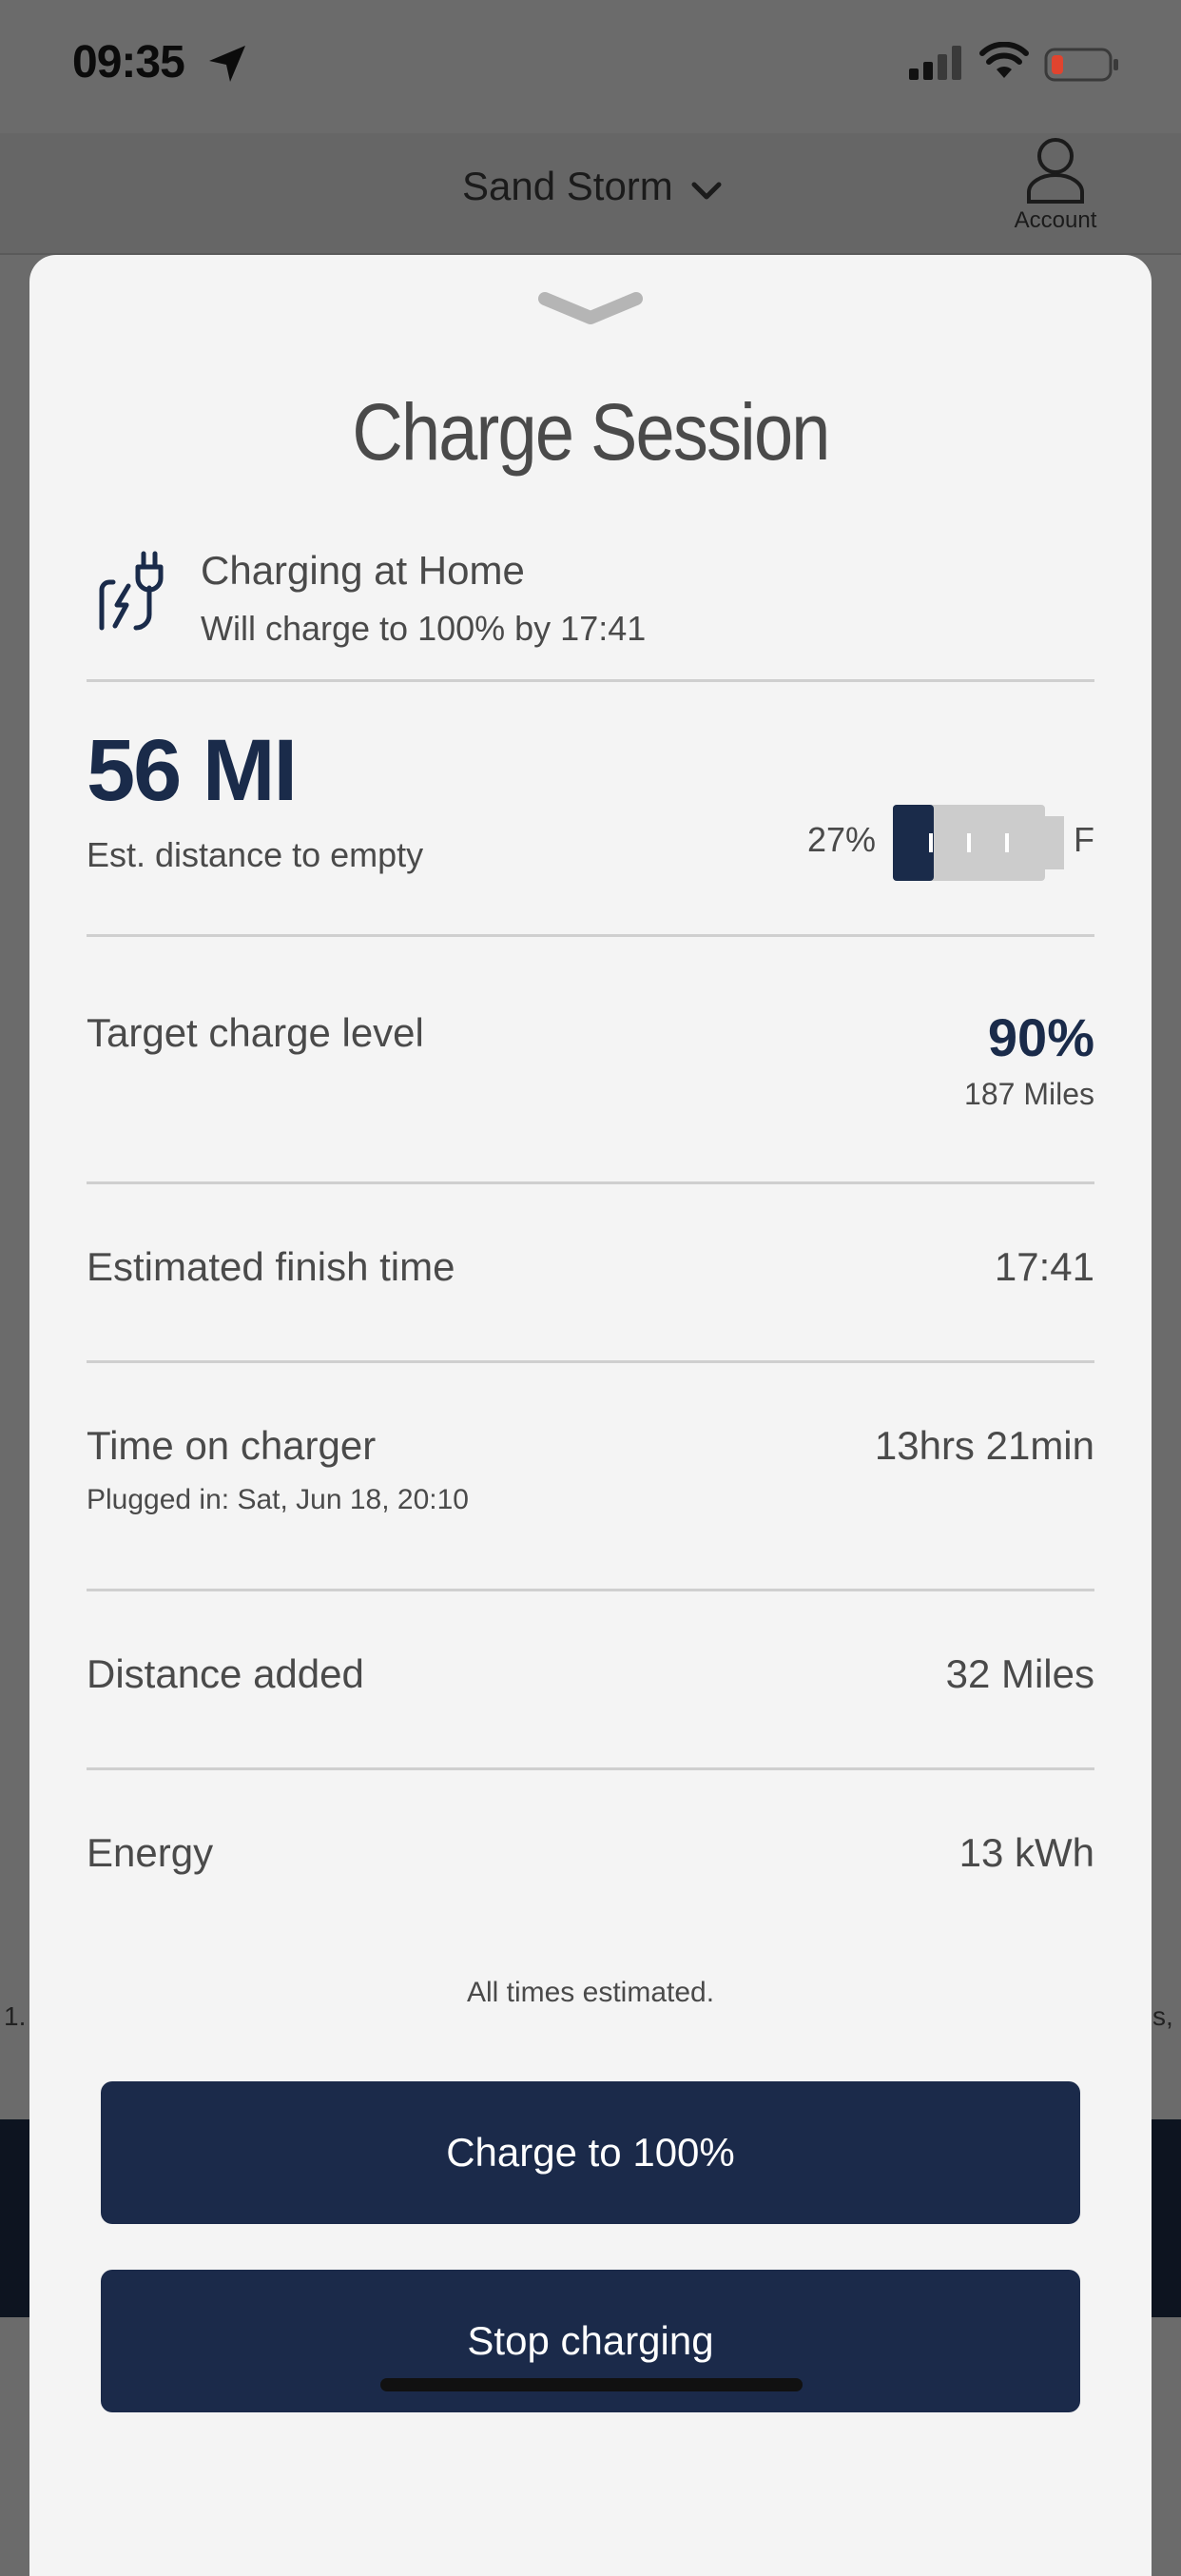 This screenshot has width=1181, height=2576. Describe the element at coordinates (706, 194) in the screenshot. I see `chevron-down-icon` at that location.